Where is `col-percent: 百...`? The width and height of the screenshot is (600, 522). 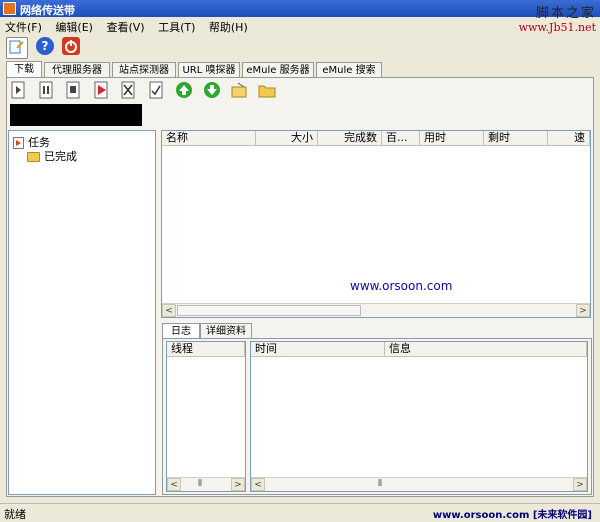
col-percent: 百... is located at coordinates (401, 138).